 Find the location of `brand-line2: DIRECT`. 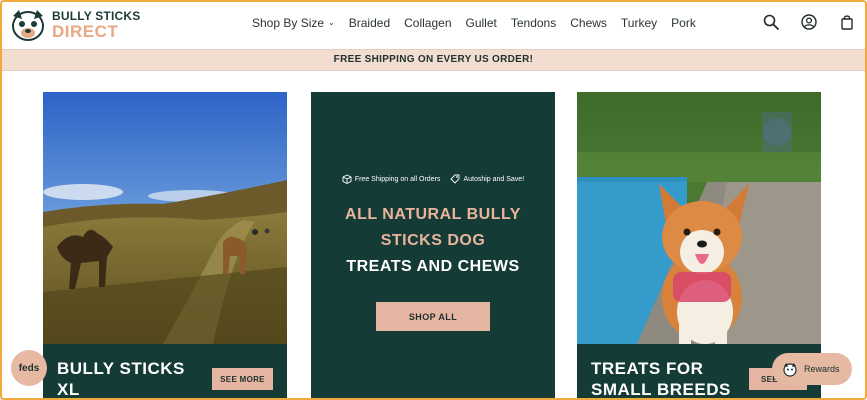

brand-line2: DIRECT is located at coordinates (85, 31).